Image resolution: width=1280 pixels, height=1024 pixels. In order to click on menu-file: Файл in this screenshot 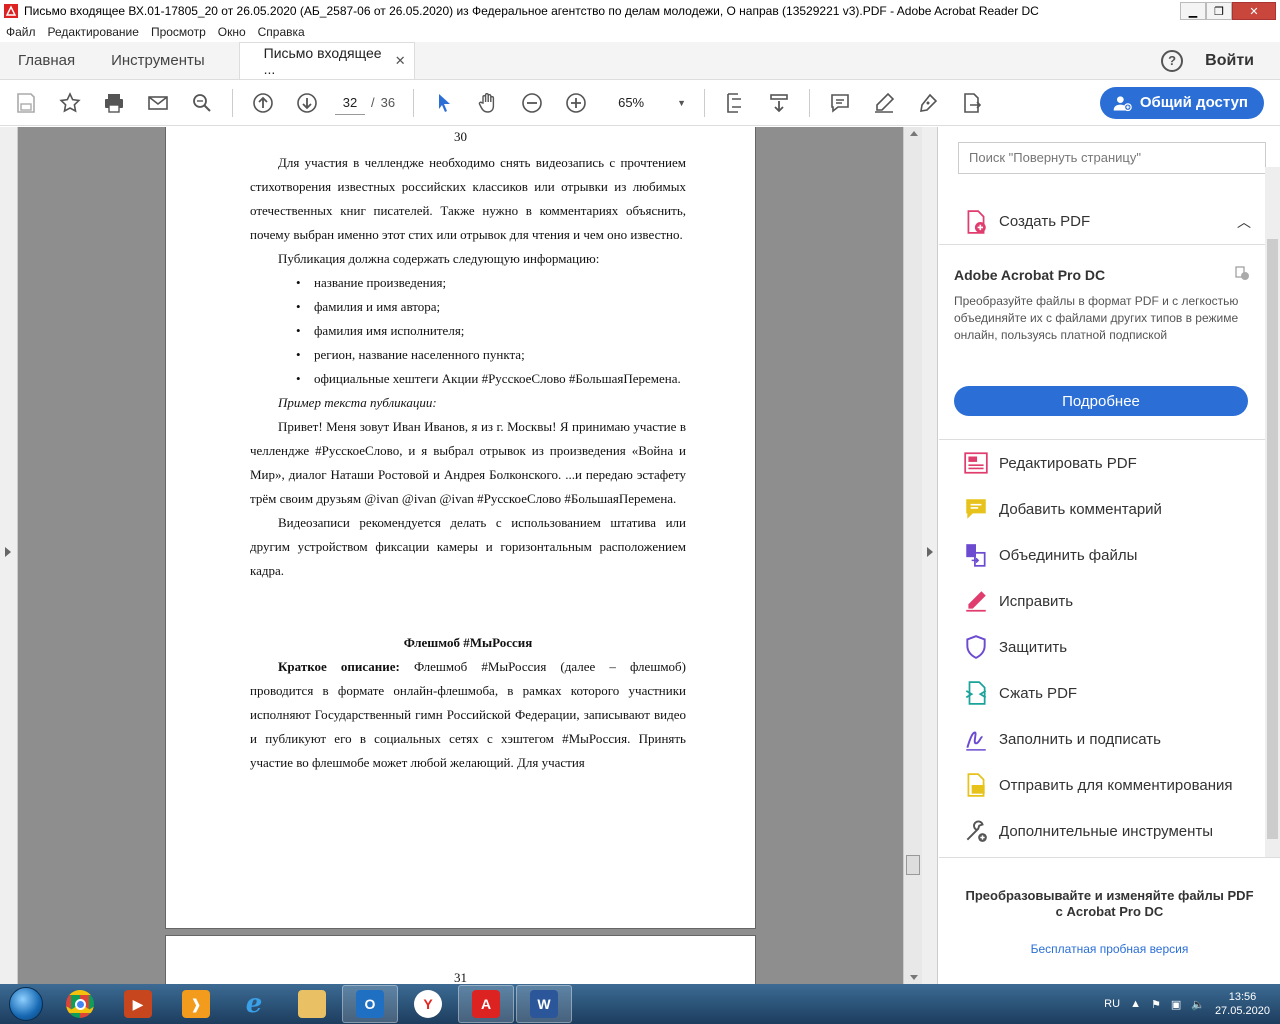, I will do `click(21, 32)`.